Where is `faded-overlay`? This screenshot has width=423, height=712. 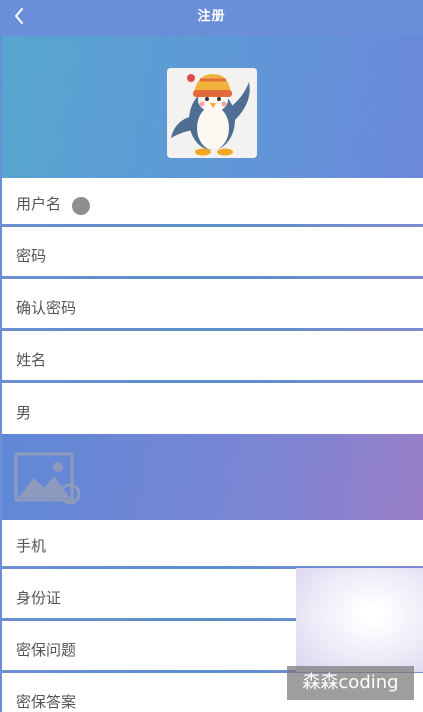
faded-overlay is located at coordinates (359, 620).